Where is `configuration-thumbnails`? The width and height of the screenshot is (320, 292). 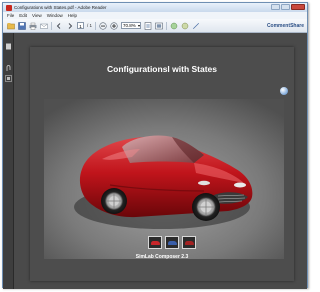 configuration-thumbnails is located at coordinates (172, 242).